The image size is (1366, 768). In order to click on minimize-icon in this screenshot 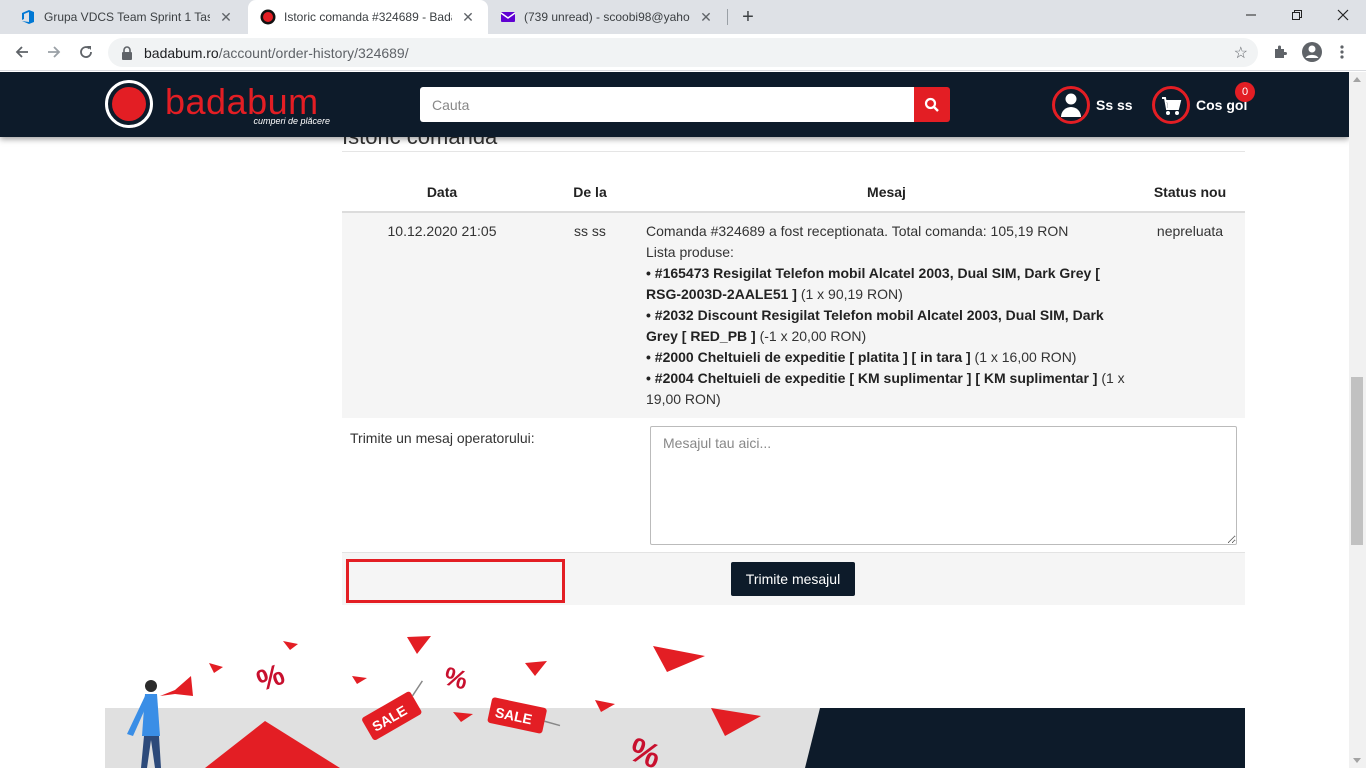, I will do `click(1251, 15)`.